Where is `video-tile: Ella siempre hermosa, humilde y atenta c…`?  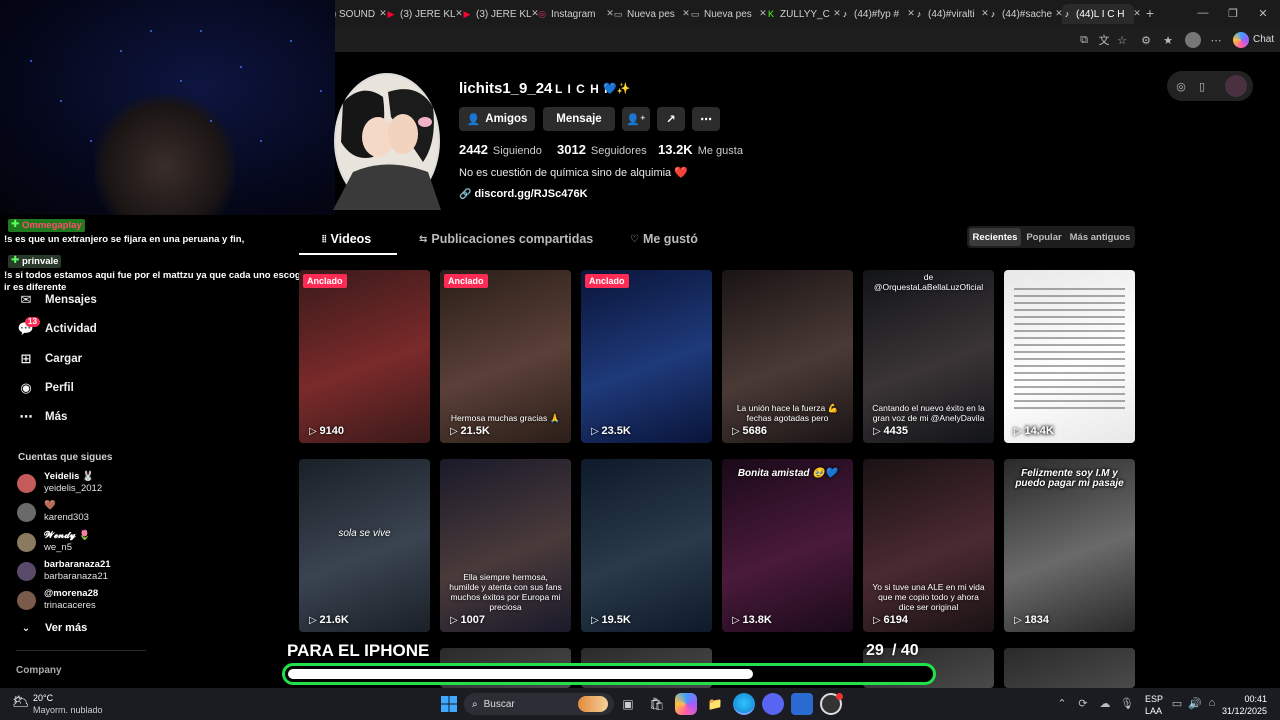 video-tile: Ella siempre hermosa, humilde y atenta c… is located at coordinates (505, 545).